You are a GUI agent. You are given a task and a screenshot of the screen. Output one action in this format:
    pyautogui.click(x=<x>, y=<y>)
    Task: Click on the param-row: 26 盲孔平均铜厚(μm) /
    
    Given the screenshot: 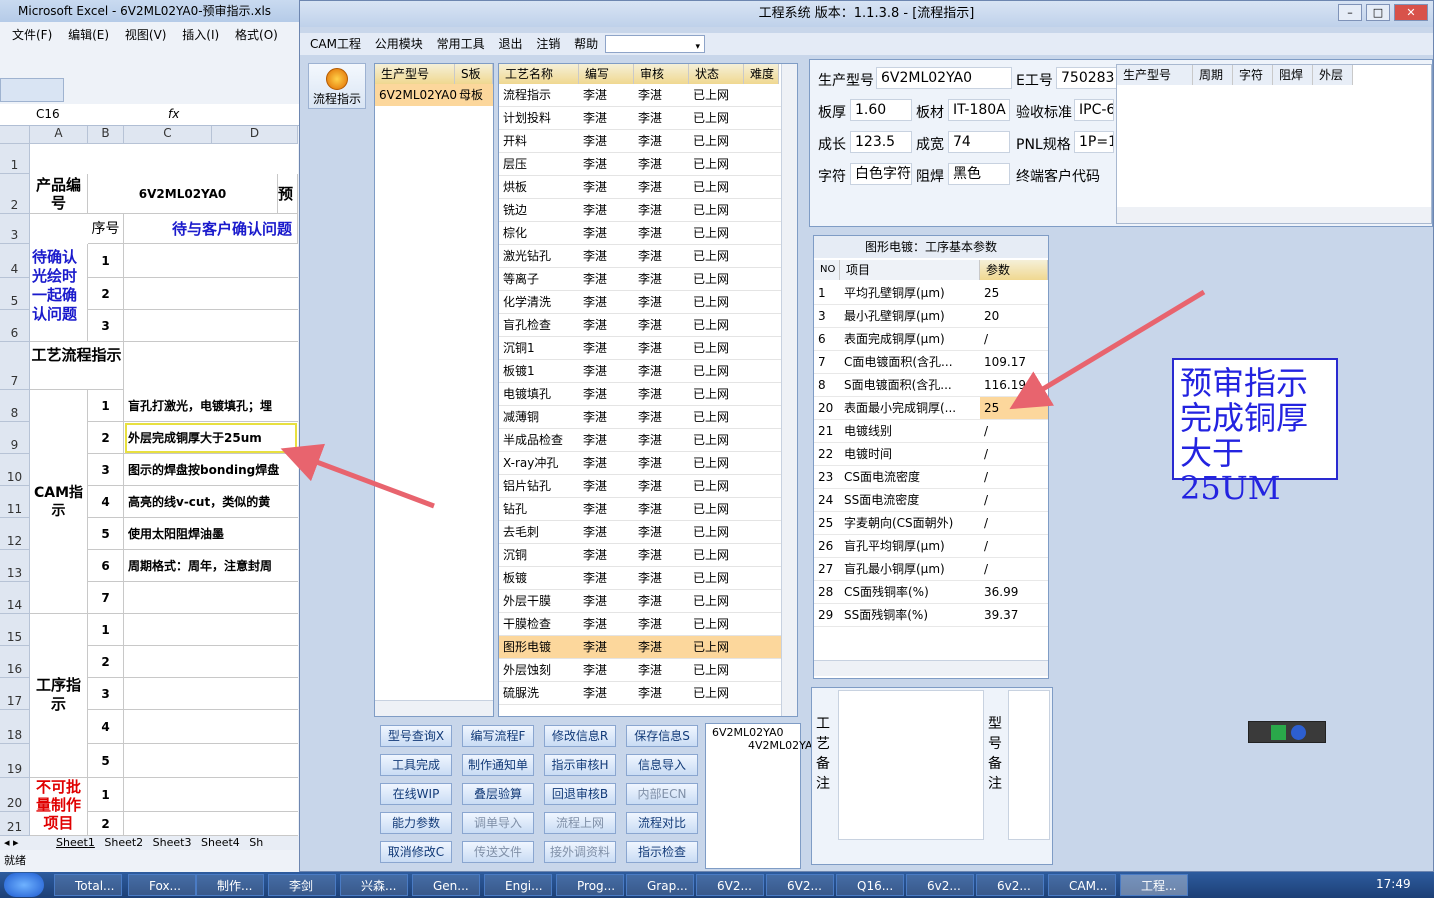 What is the action you would take?
    pyautogui.click(x=931, y=546)
    